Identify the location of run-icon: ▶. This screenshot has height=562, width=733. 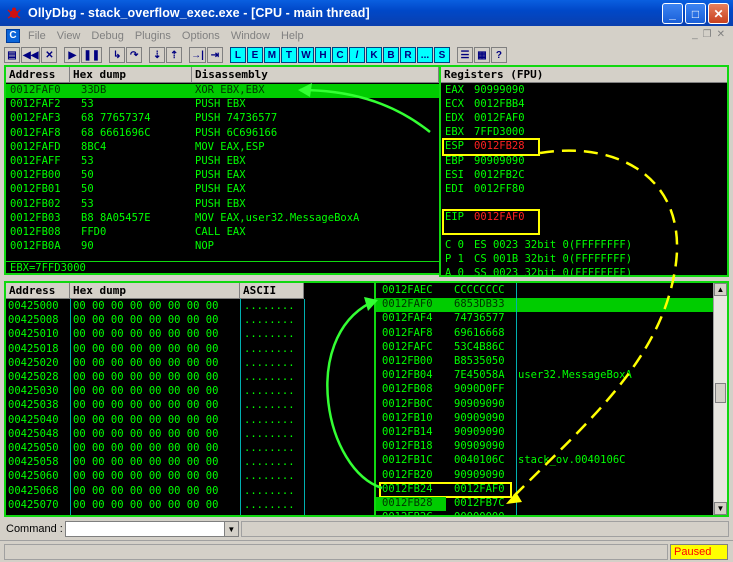
(72, 55).